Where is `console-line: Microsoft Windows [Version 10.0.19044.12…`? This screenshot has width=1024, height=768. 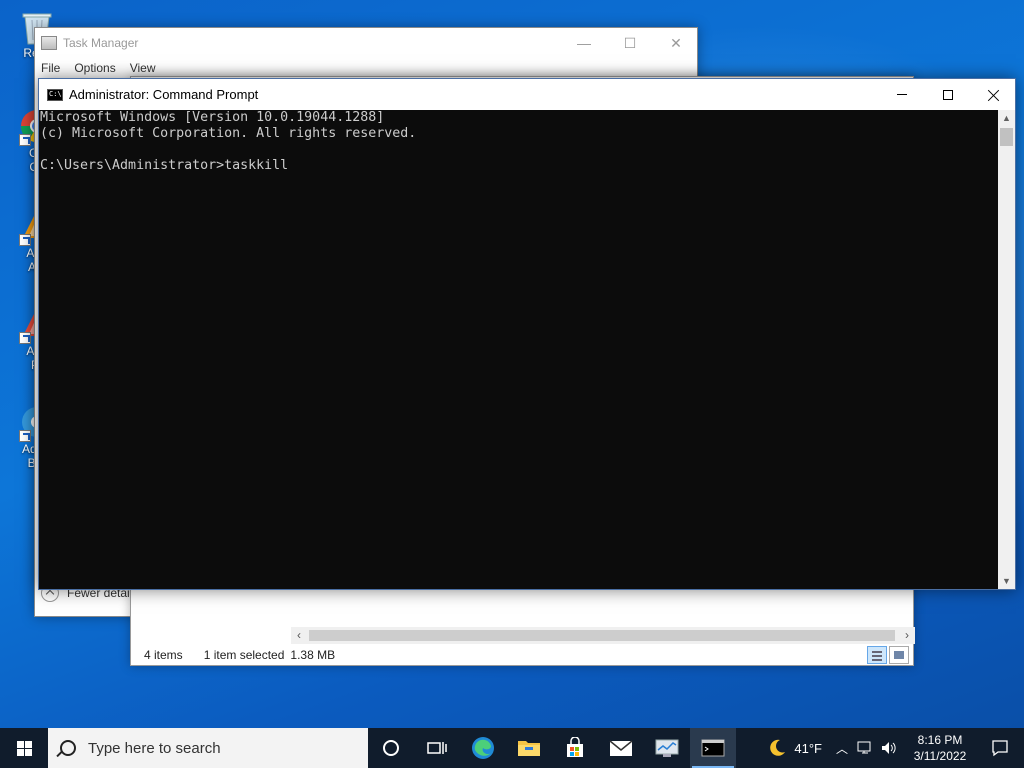
console-line: Microsoft Windows [Version 10.0.19044.12… is located at coordinates (212, 117).